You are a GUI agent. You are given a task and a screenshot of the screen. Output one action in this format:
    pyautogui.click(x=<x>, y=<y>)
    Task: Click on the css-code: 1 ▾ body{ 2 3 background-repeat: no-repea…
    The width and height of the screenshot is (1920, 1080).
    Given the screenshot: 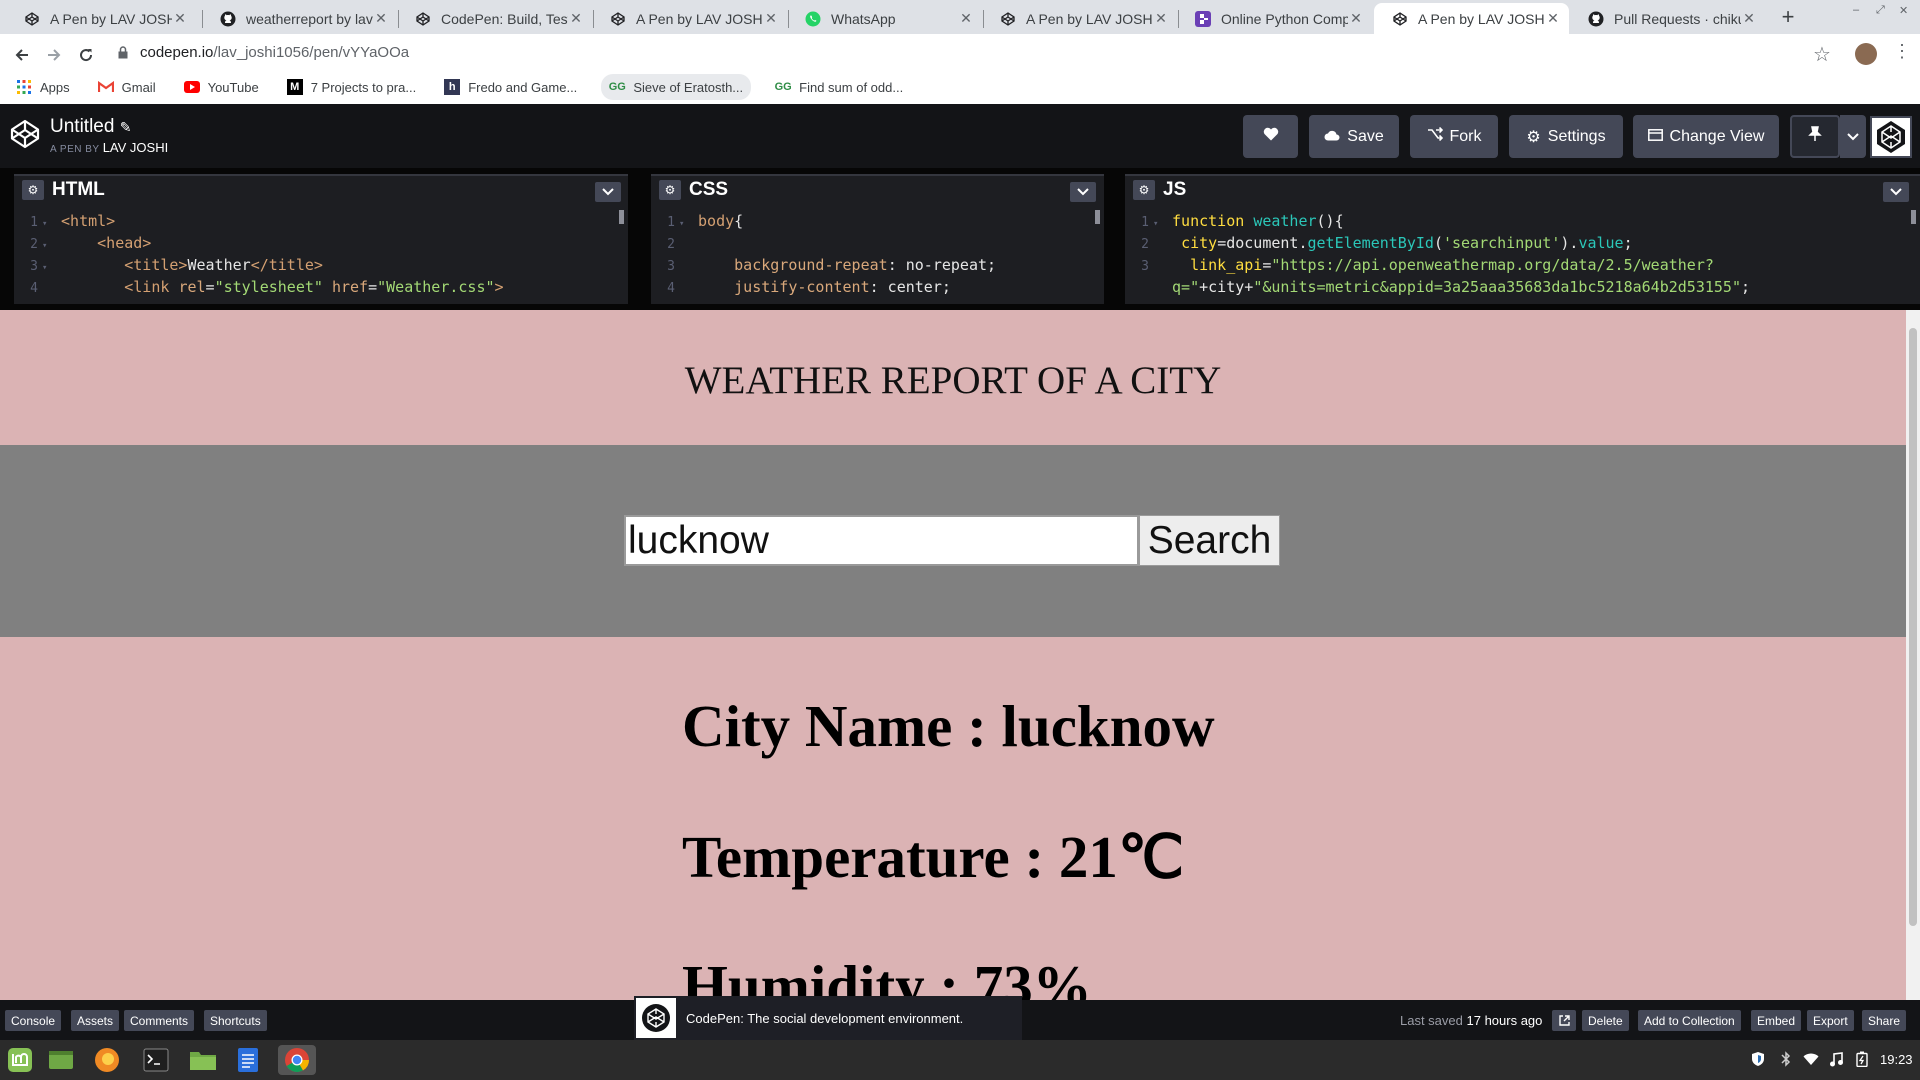 What is the action you would take?
    pyautogui.click(x=877, y=257)
    